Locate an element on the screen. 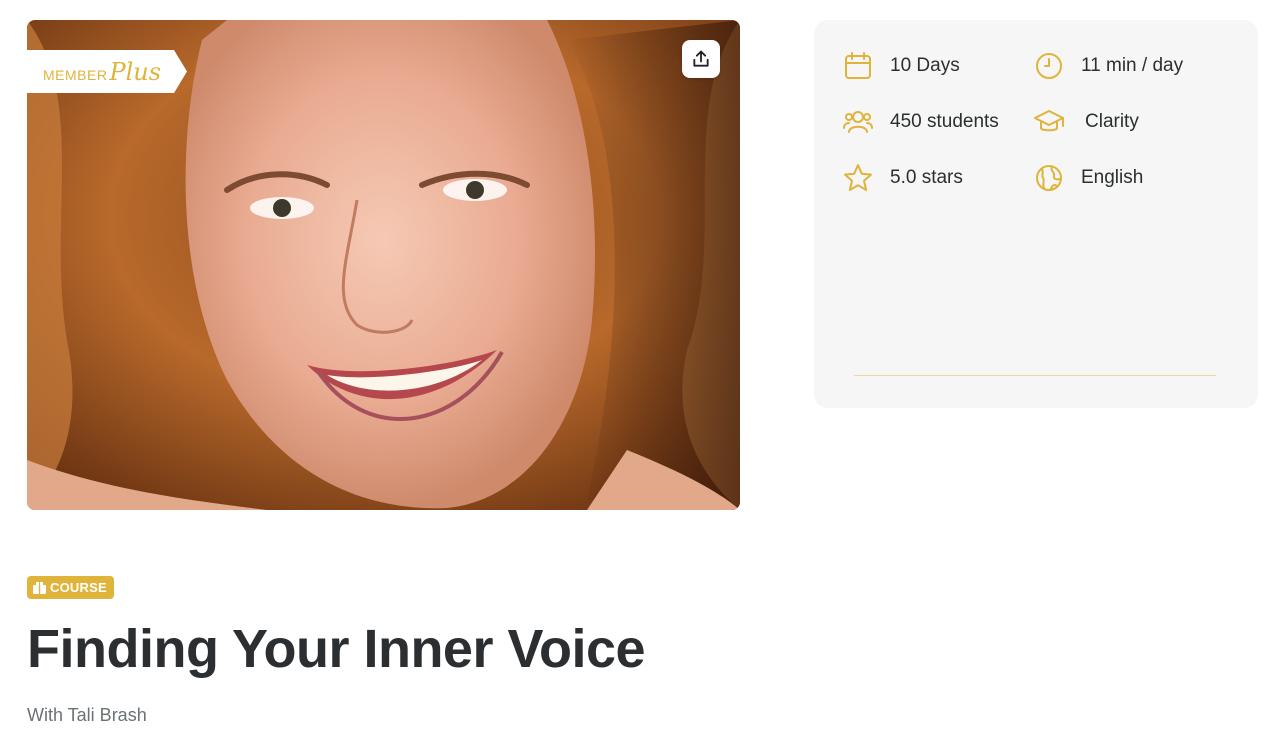 The width and height of the screenshot is (1283, 738). course-type-tag: COURSE is located at coordinates (70, 587).